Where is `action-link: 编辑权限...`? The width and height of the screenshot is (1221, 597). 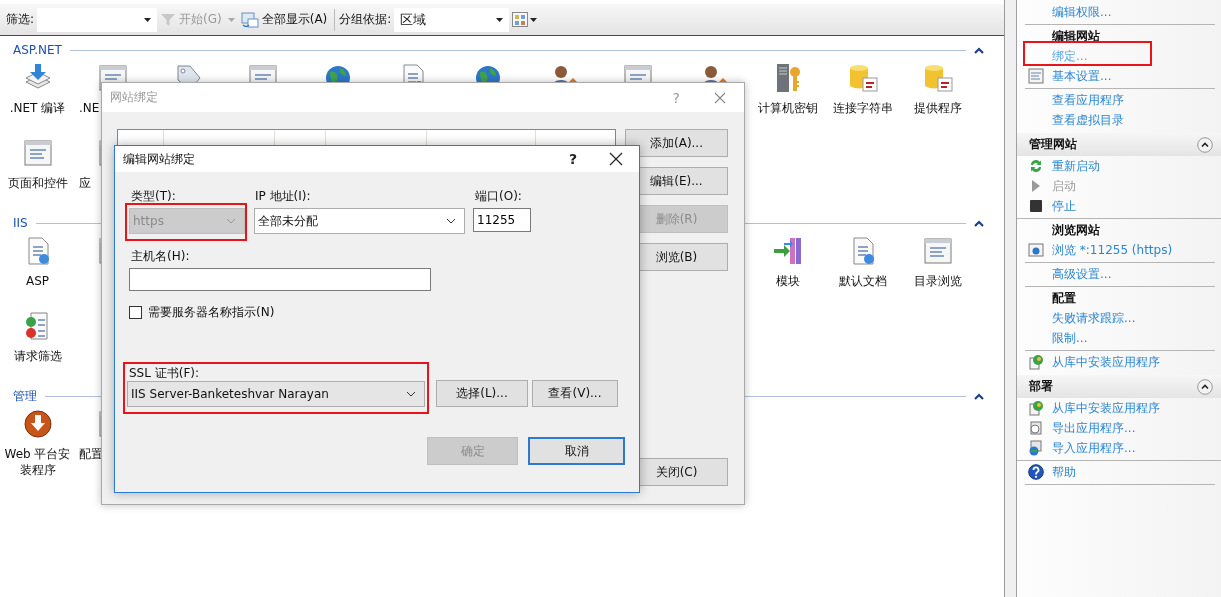
action-link: 编辑权限... is located at coordinates (1082, 12).